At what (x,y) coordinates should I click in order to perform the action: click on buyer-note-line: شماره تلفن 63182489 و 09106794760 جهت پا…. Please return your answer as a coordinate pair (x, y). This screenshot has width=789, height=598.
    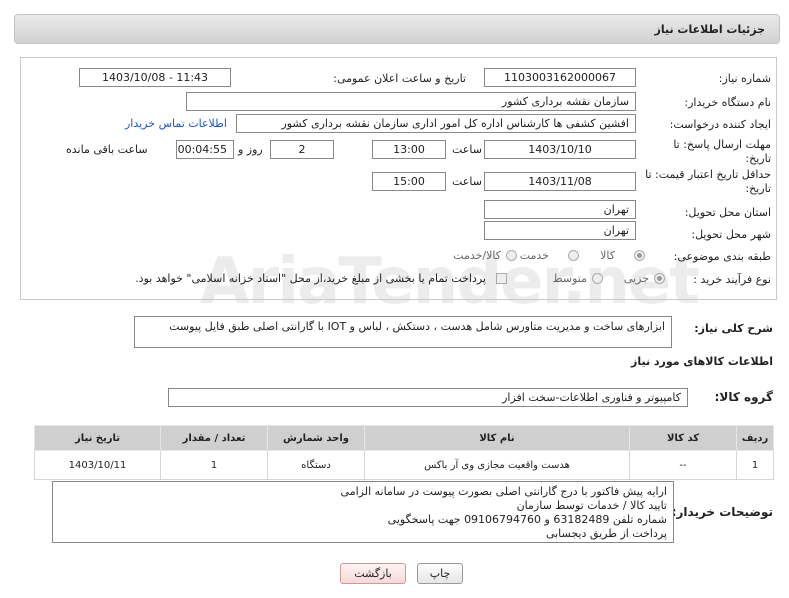
    Looking at the image, I should click on (527, 519).